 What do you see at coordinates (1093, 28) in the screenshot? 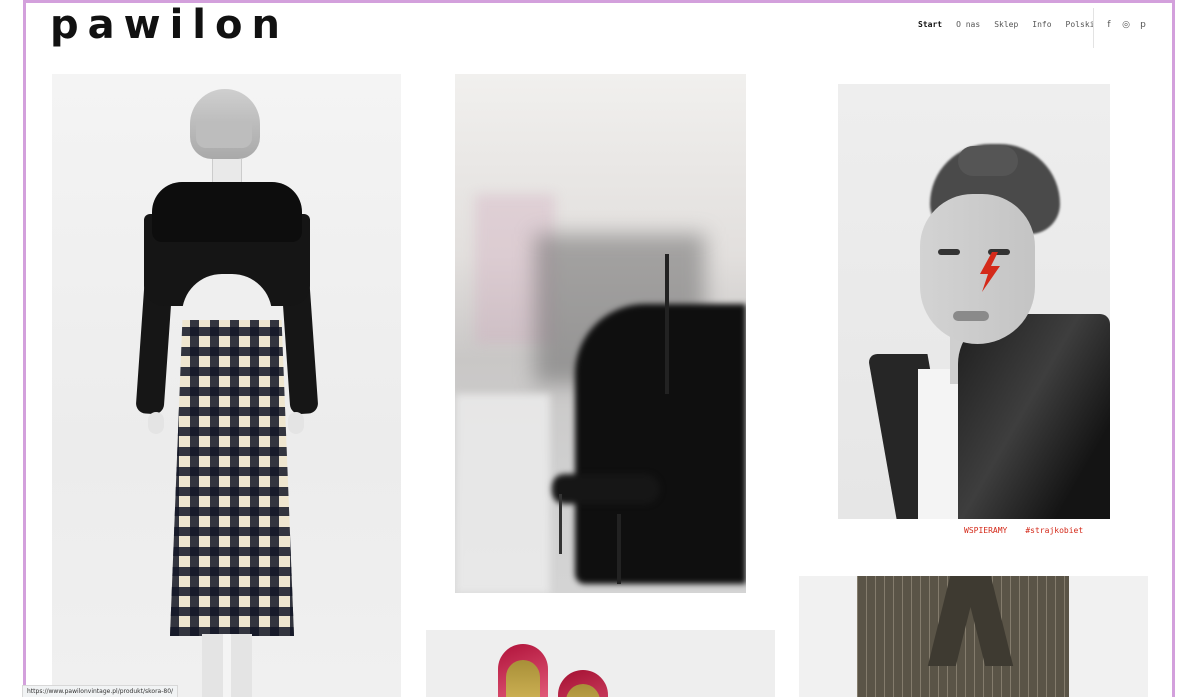
I see `nav-divider` at bounding box center [1093, 28].